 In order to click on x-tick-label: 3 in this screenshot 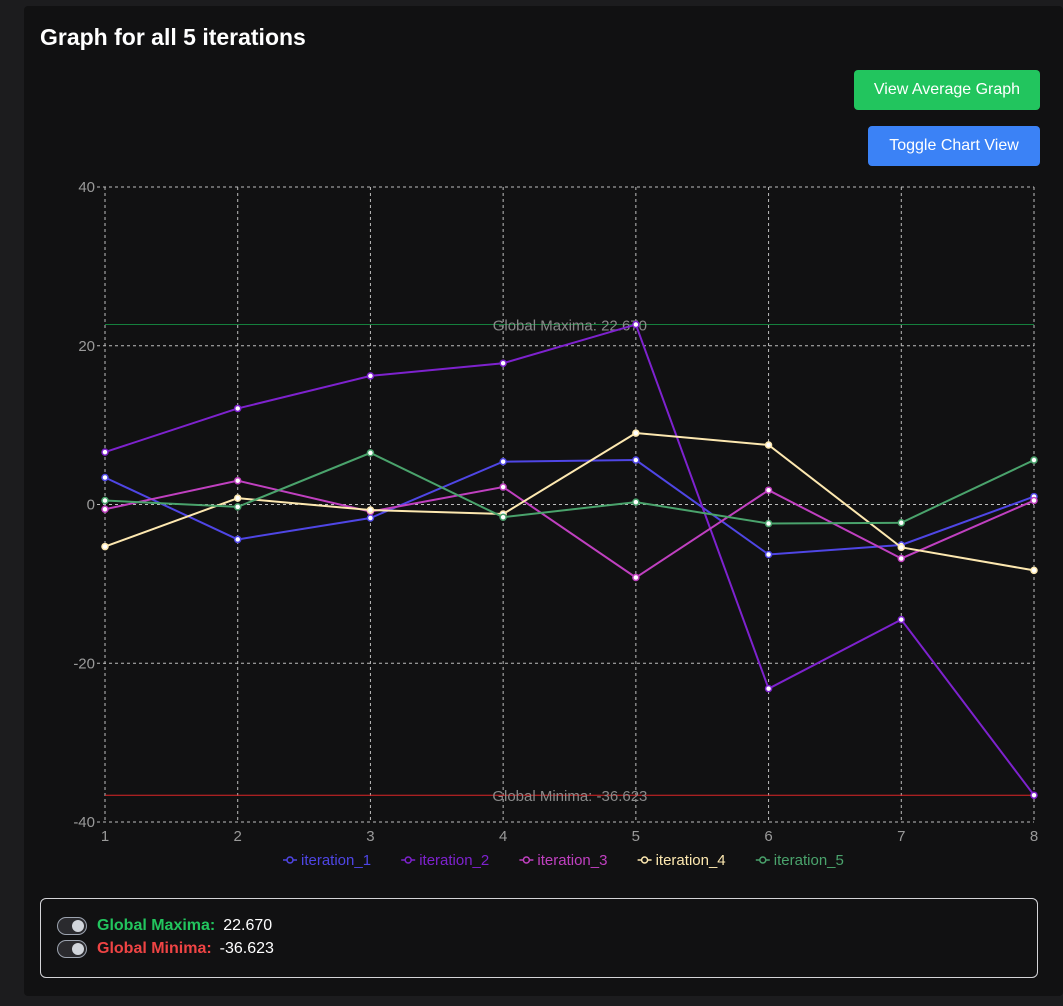, I will do `click(370, 836)`.